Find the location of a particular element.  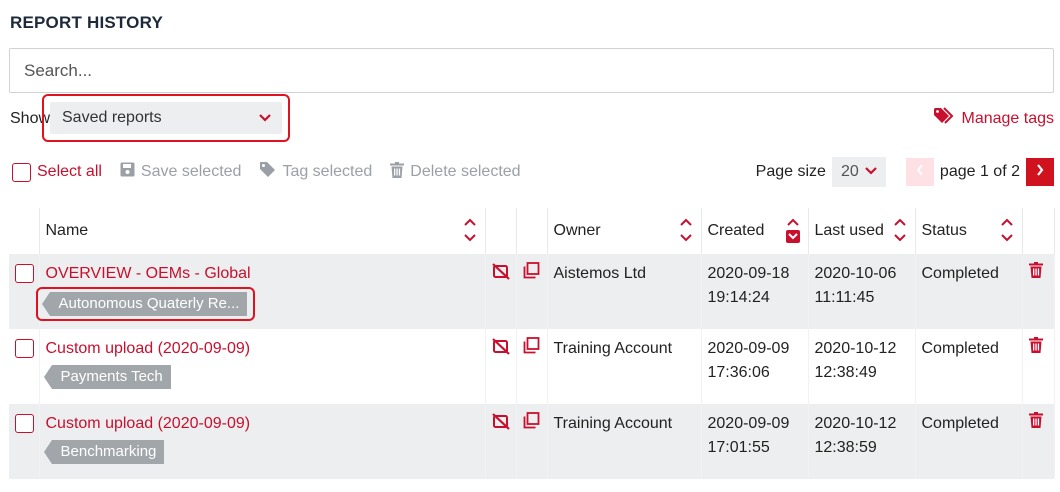

select-all-checkbox is located at coordinates (21, 172).